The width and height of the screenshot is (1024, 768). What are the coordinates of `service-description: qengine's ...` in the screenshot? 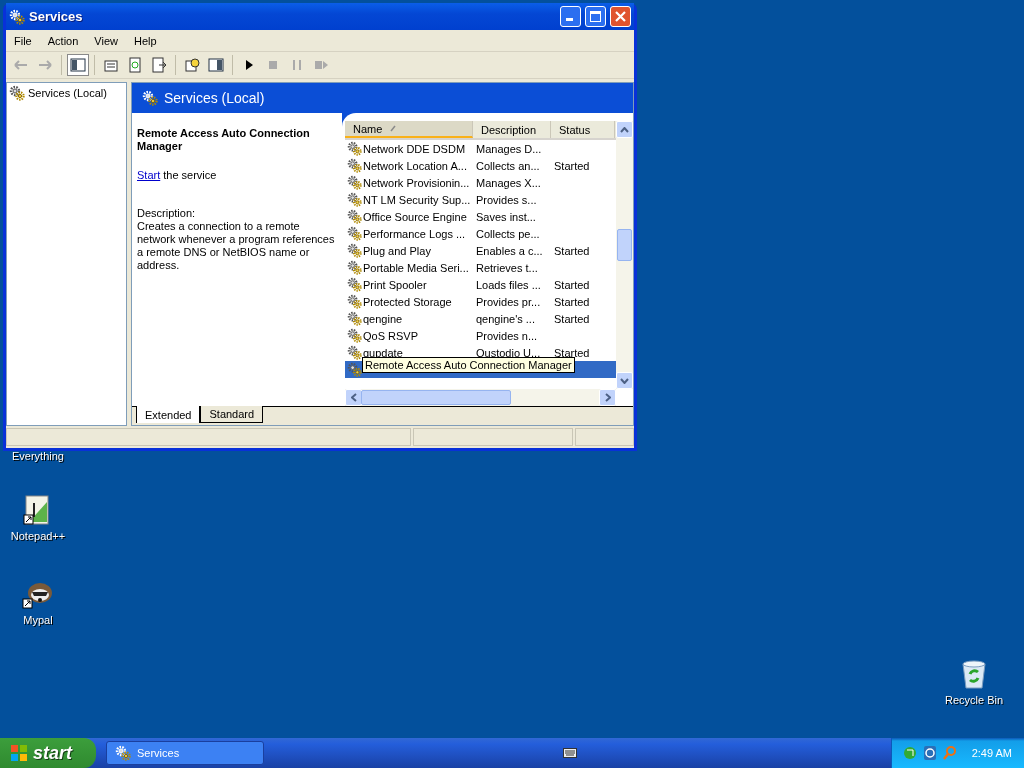 It's located at (505, 318).